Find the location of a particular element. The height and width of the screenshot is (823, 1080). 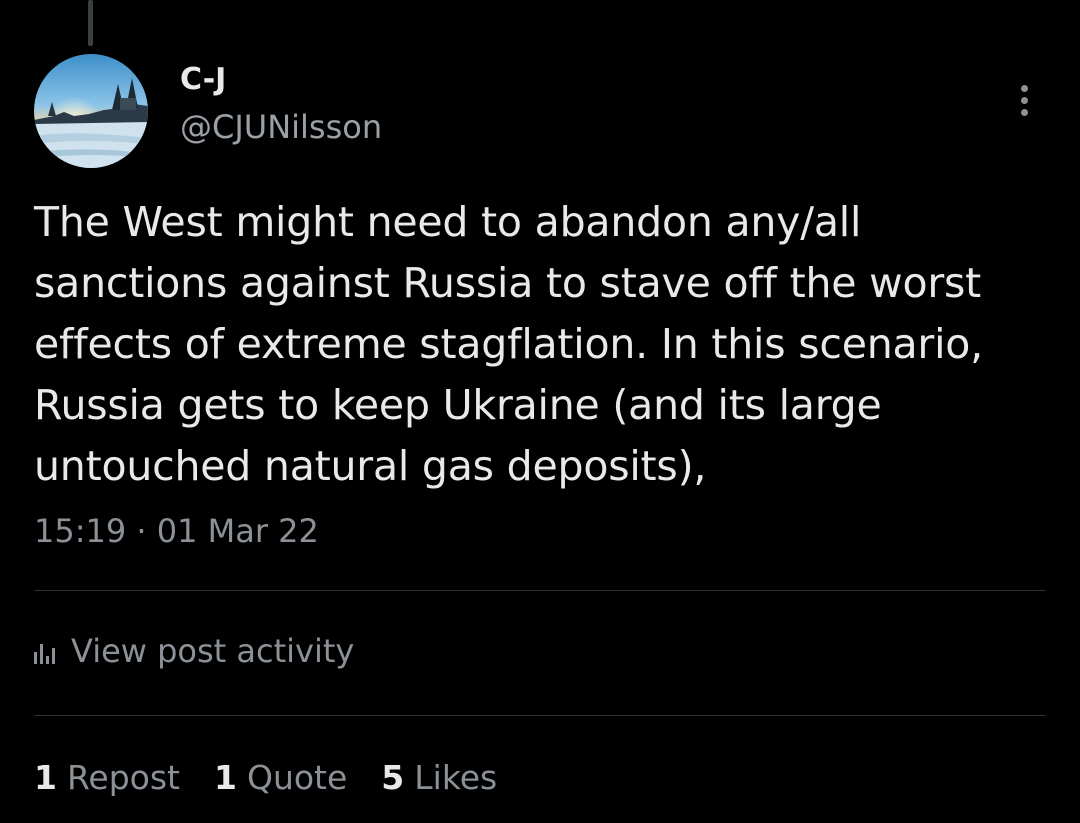

quote-count: 1 is located at coordinates (225, 777).